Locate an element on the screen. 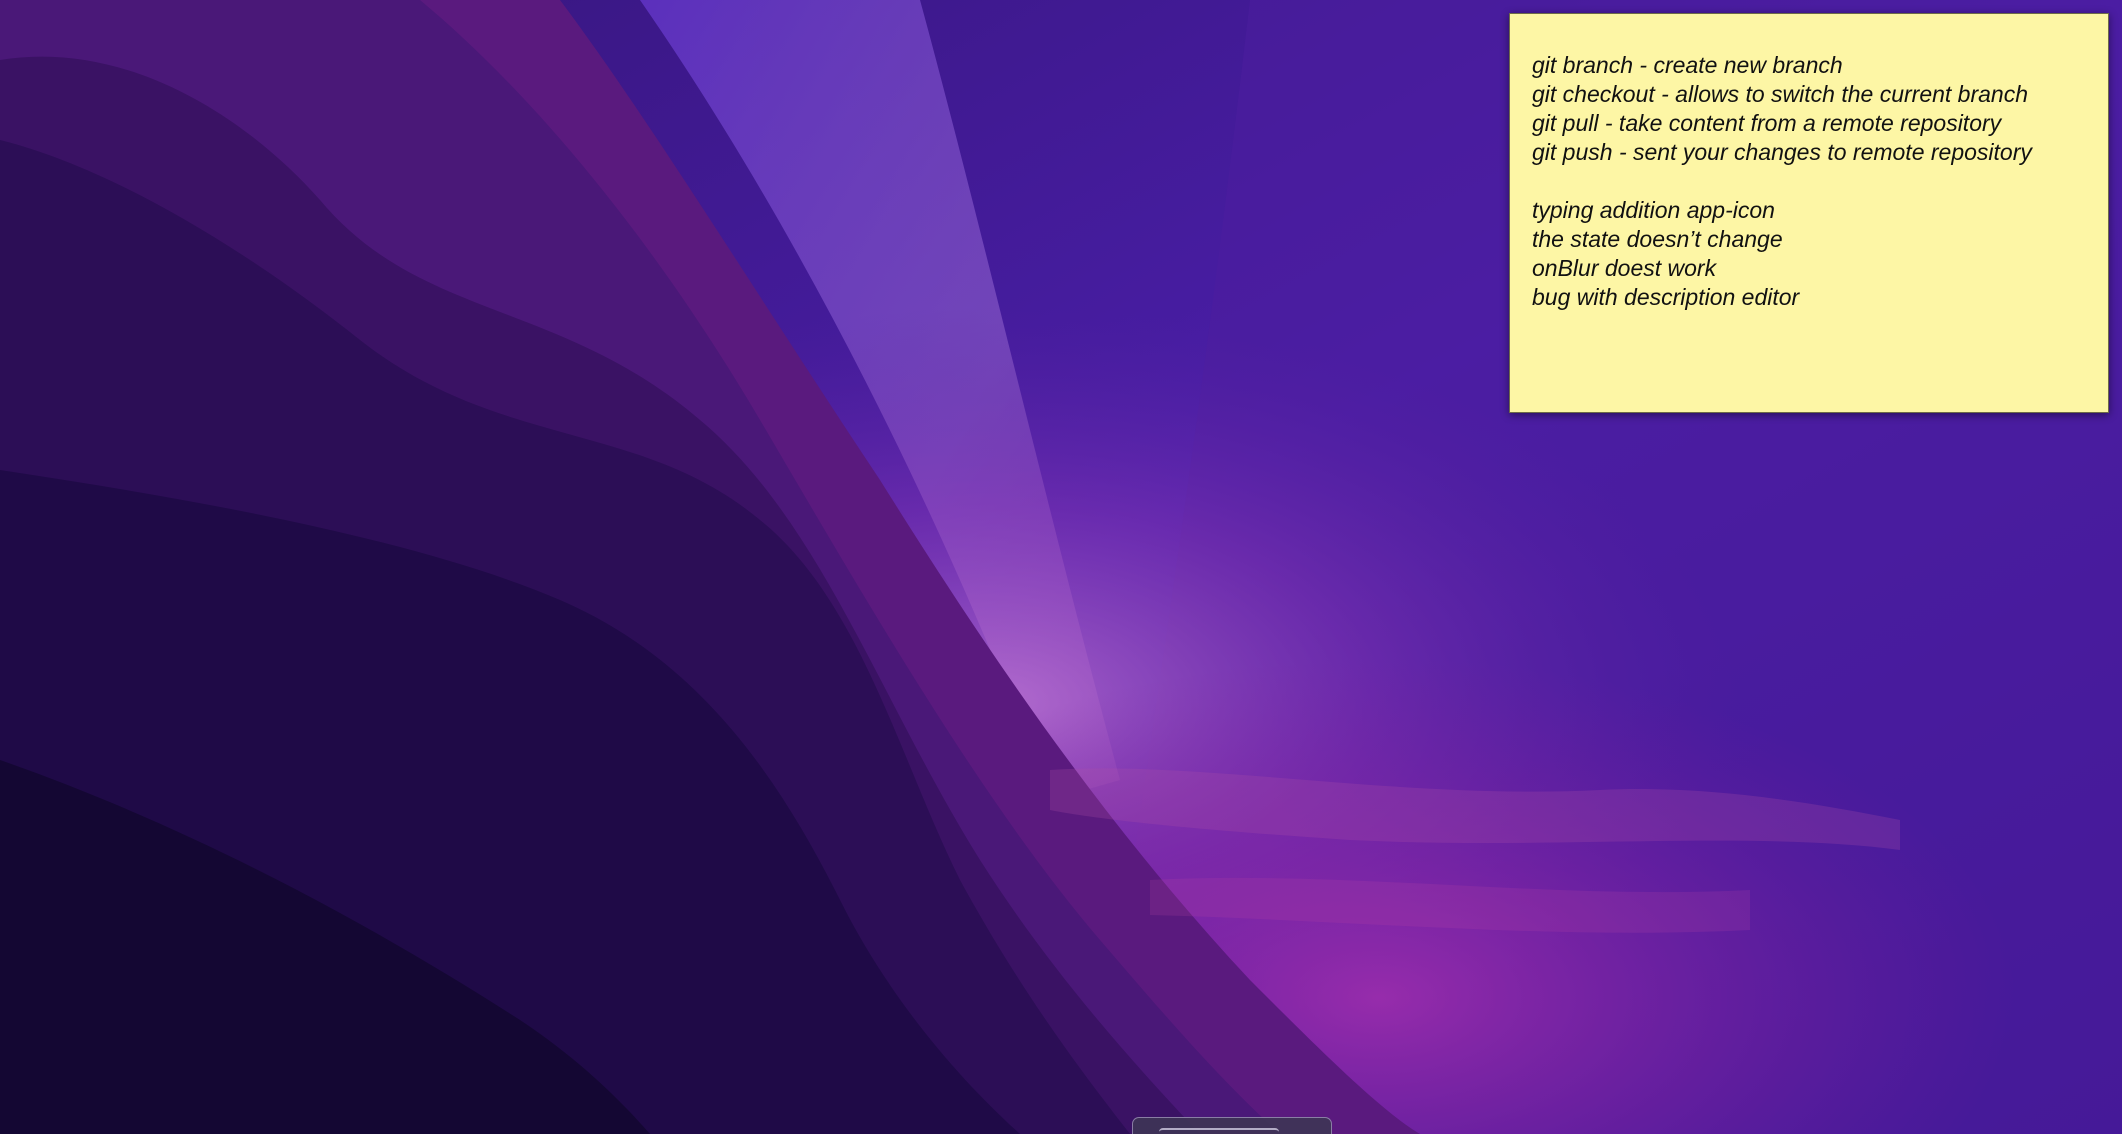 This screenshot has width=2122, height=1134. note-blank-line is located at coordinates (1810, 181).